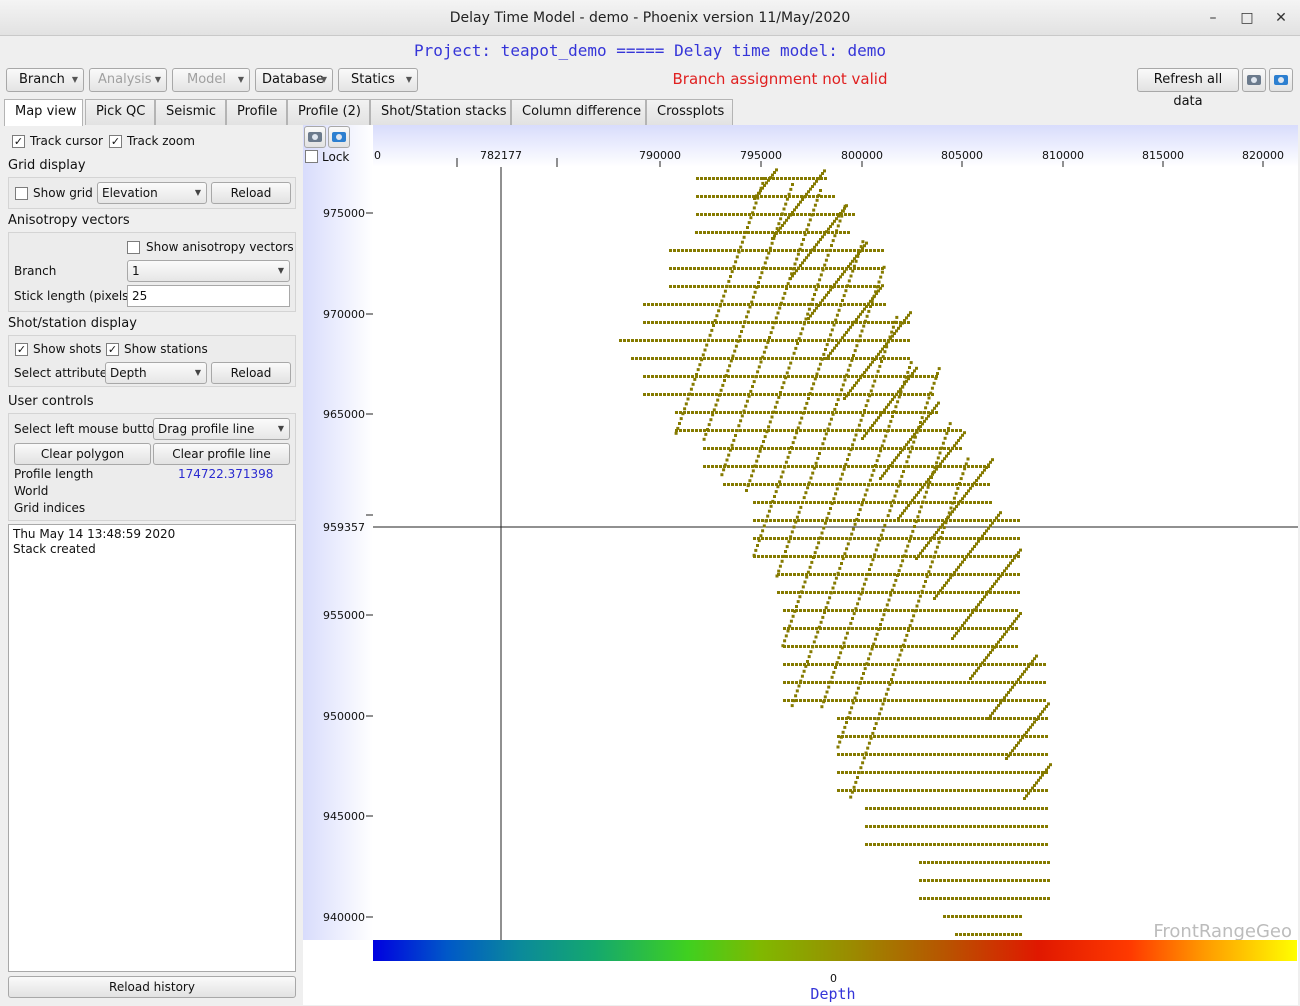  What do you see at coordinates (18, 141) in the screenshot?
I see `track-cursor-checkbox: ✓` at bounding box center [18, 141].